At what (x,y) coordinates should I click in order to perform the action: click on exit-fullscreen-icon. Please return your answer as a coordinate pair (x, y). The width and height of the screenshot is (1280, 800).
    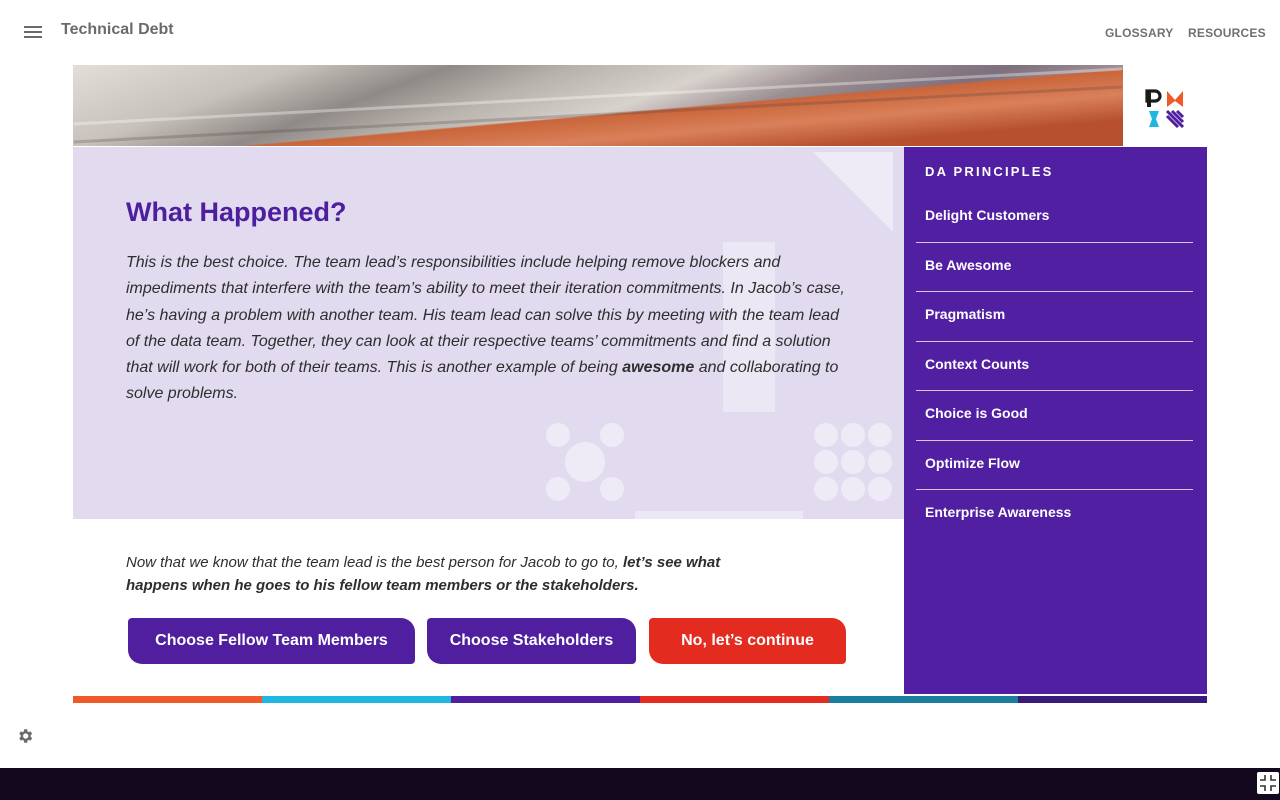
    Looking at the image, I should click on (1268, 783).